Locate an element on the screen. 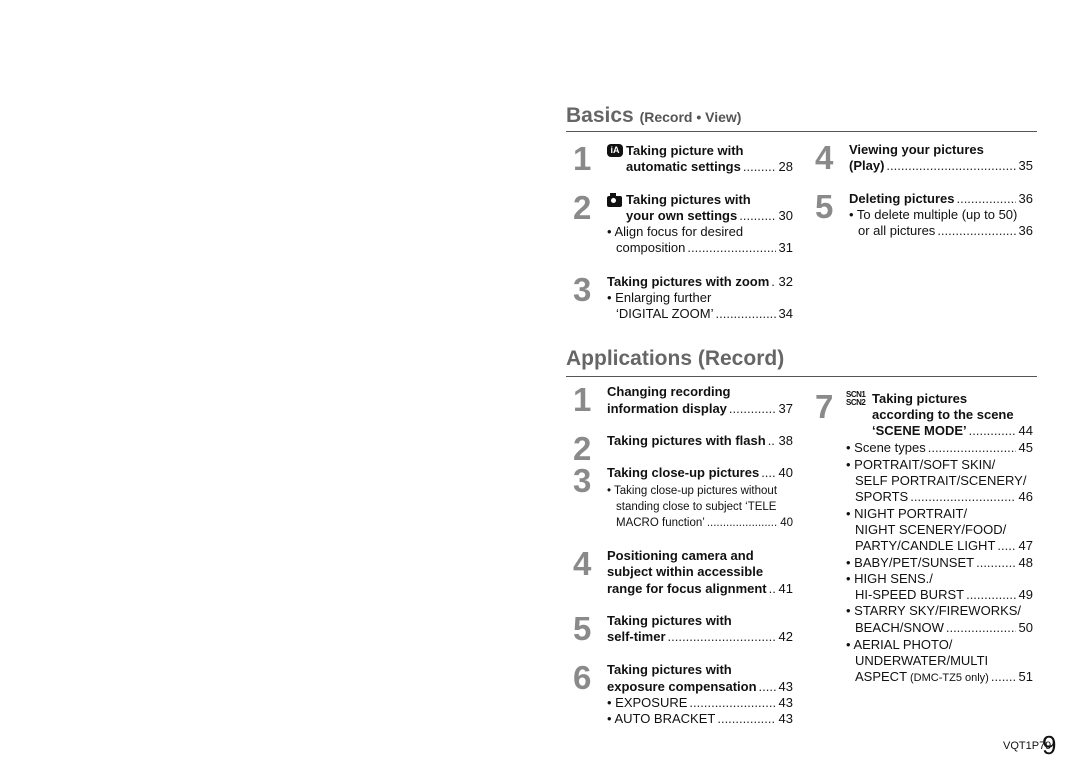 The height and width of the screenshot is (767, 1080). toc-entry-text: HI-SPEED BURST is located at coordinates (910, 594).